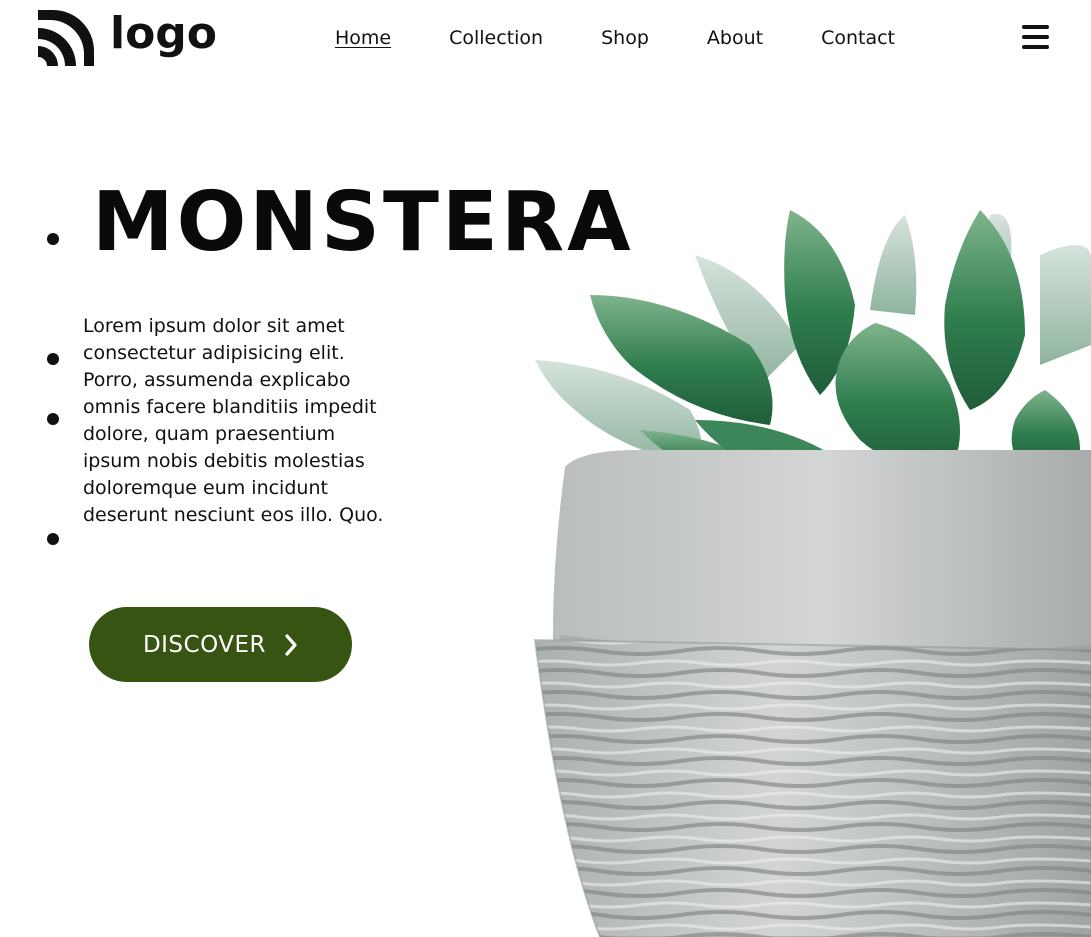 The image size is (1091, 937). Describe the element at coordinates (164, 33) in the screenshot. I see `logo-text: logo` at that location.